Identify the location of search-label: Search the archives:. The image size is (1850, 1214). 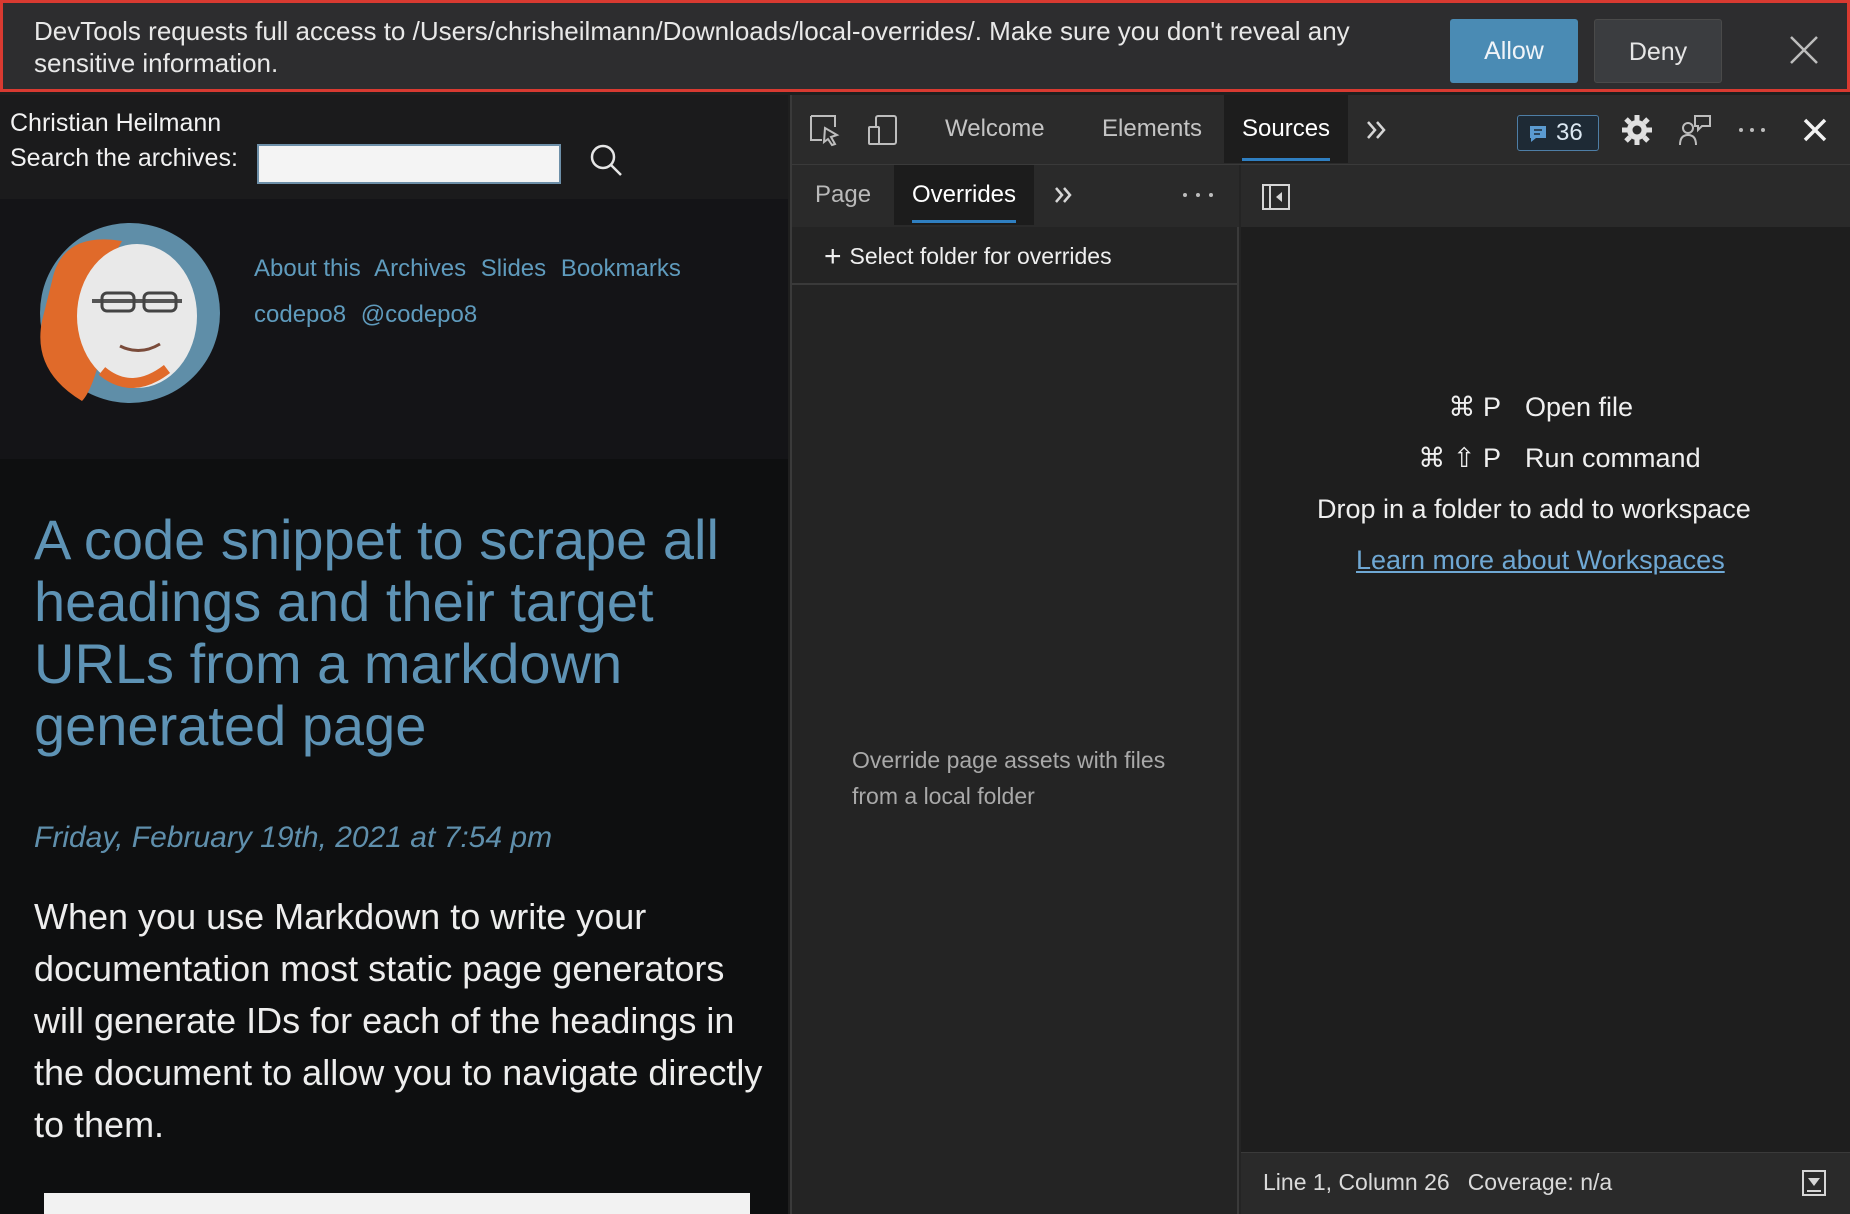
(124, 158).